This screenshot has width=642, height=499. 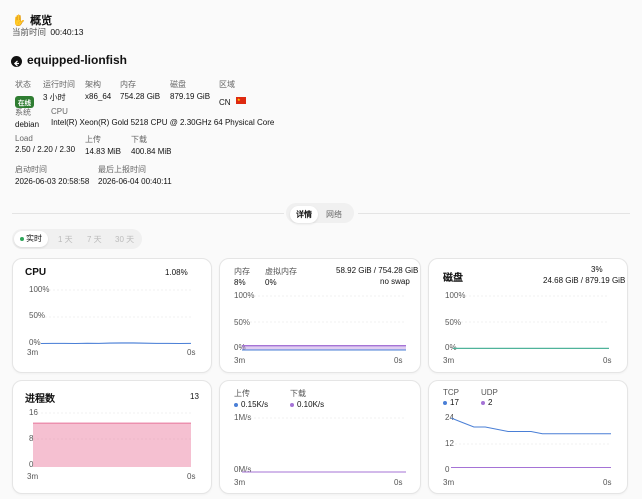 I want to click on swap-label-block: 虚拟内存 0%, so click(x=281, y=276).